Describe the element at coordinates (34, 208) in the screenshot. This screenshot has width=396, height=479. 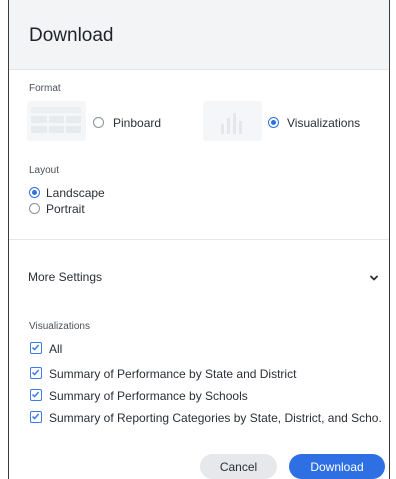
I see `portrait-radio` at that location.